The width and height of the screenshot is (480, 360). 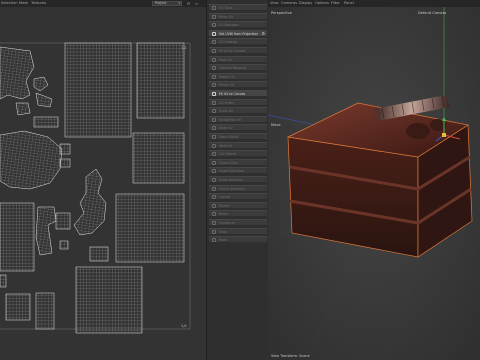 I want to click on tool-button: Cut Seams, so click(x=238, y=153).